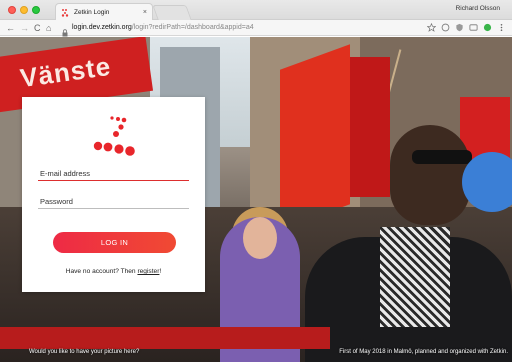 The image size is (512, 362). Describe the element at coordinates (442, 157) in the screenshot. I see `background-sunglasses` at that location.